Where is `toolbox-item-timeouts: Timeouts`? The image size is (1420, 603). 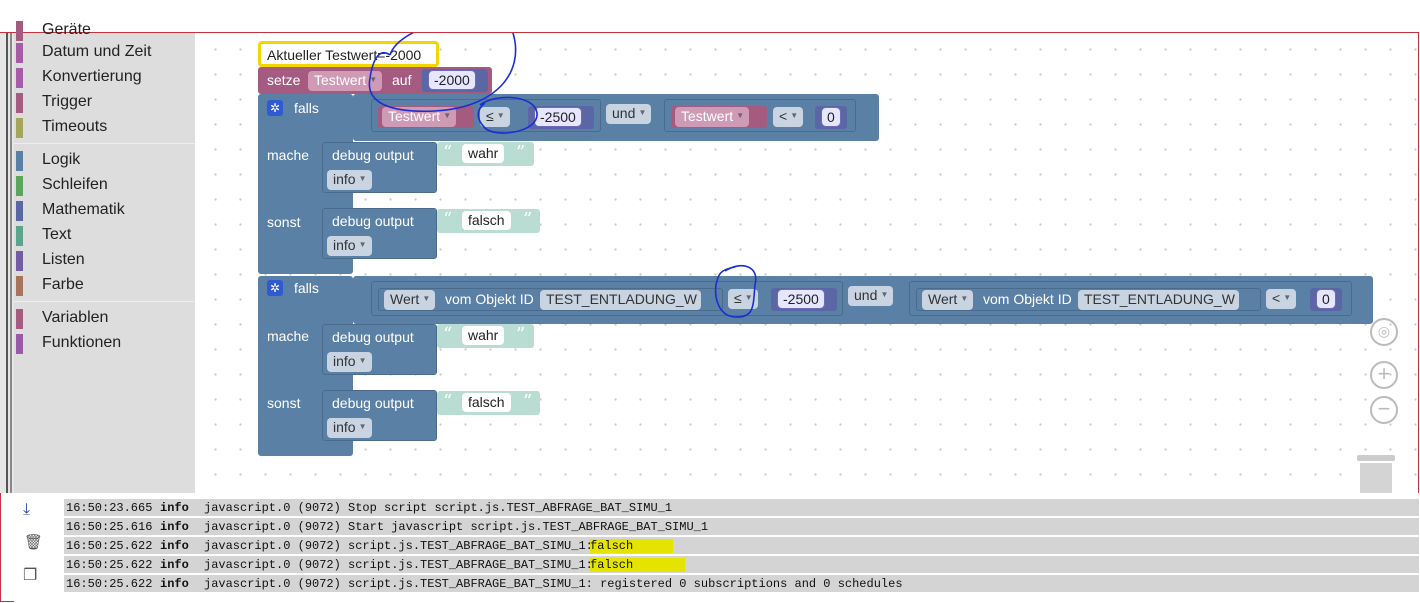
toolbox-item-timeouts: Timeouts is located at coordinates (104, 128).